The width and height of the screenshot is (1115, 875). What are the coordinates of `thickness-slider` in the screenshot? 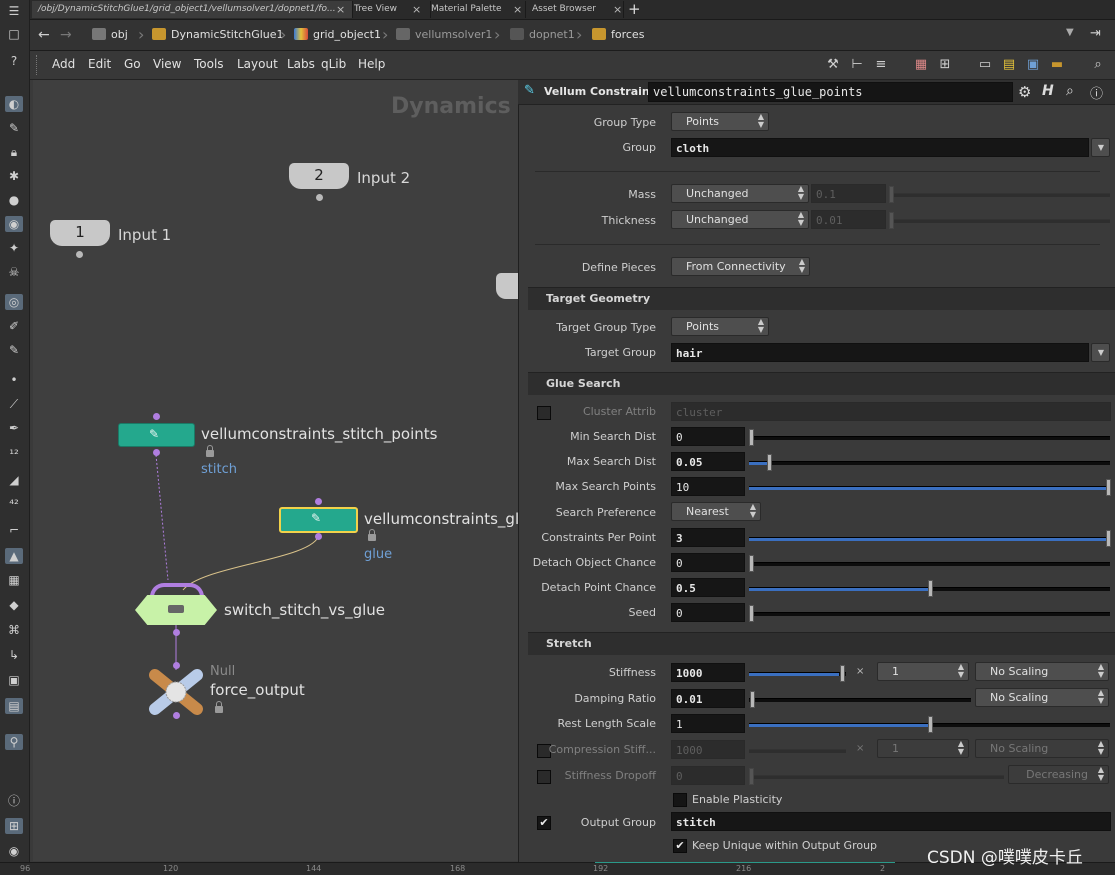 It's located at (999, 220).